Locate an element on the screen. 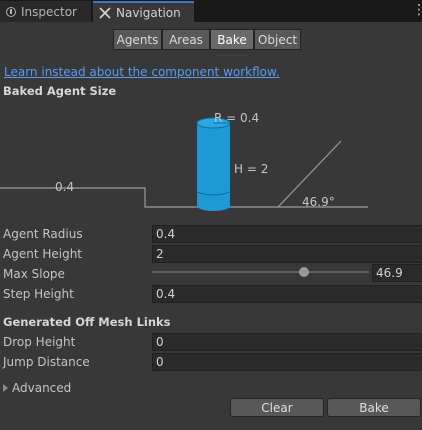  segment-areas: Areas is located at coordinates (186, 39).